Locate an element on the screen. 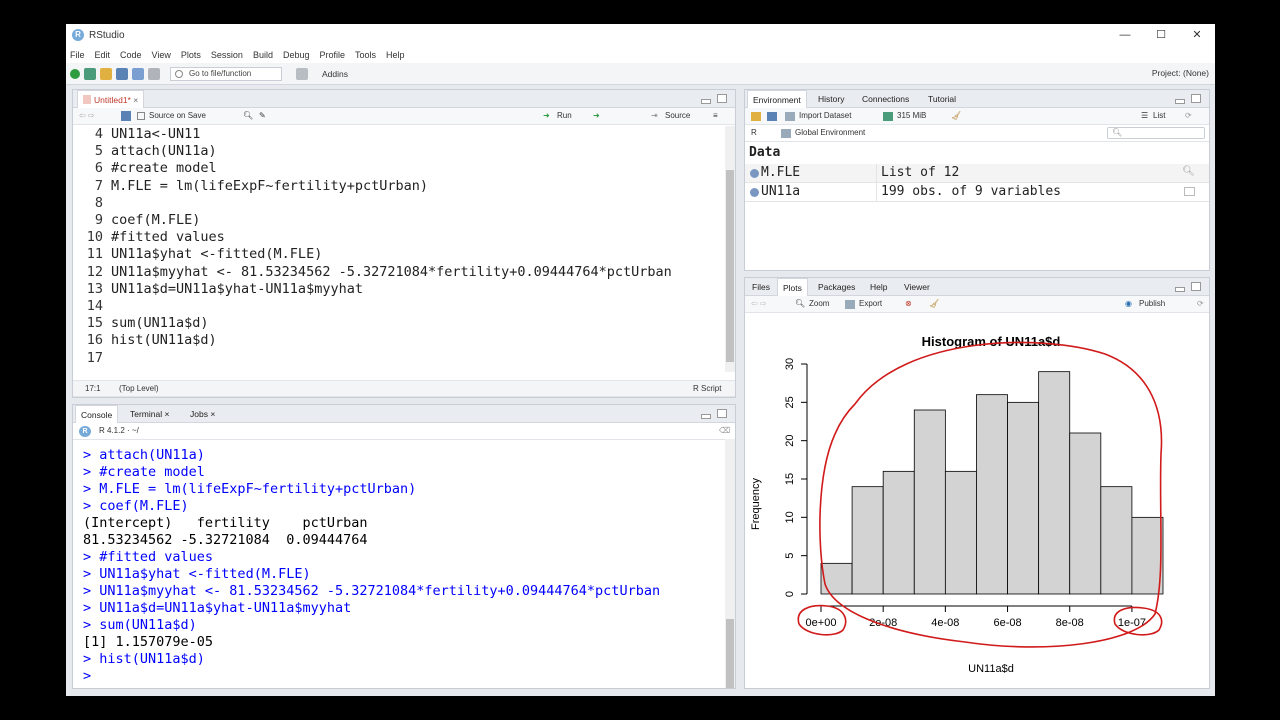 The width and height of the screenshot is (1280, 720). code-line: M.FLE = lm(lifeExpF~fertility+pctUrban) is located at coordinates (269, 186).